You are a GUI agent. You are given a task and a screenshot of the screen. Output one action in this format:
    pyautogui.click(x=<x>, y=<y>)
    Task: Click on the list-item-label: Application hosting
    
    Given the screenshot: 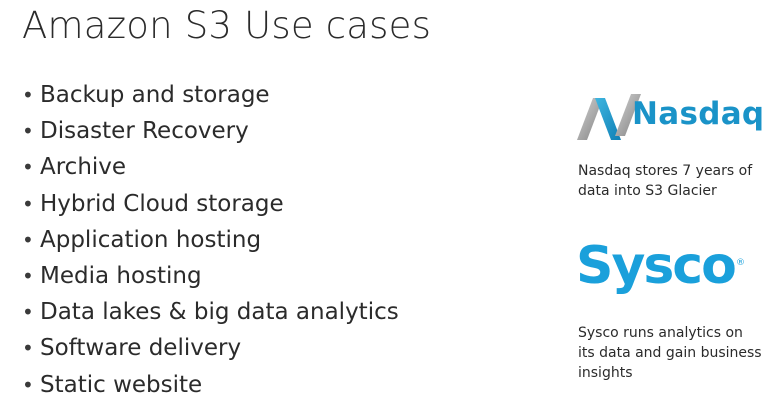 What is the action you would take?
    pyautogui.click(x=151, y=239)
    